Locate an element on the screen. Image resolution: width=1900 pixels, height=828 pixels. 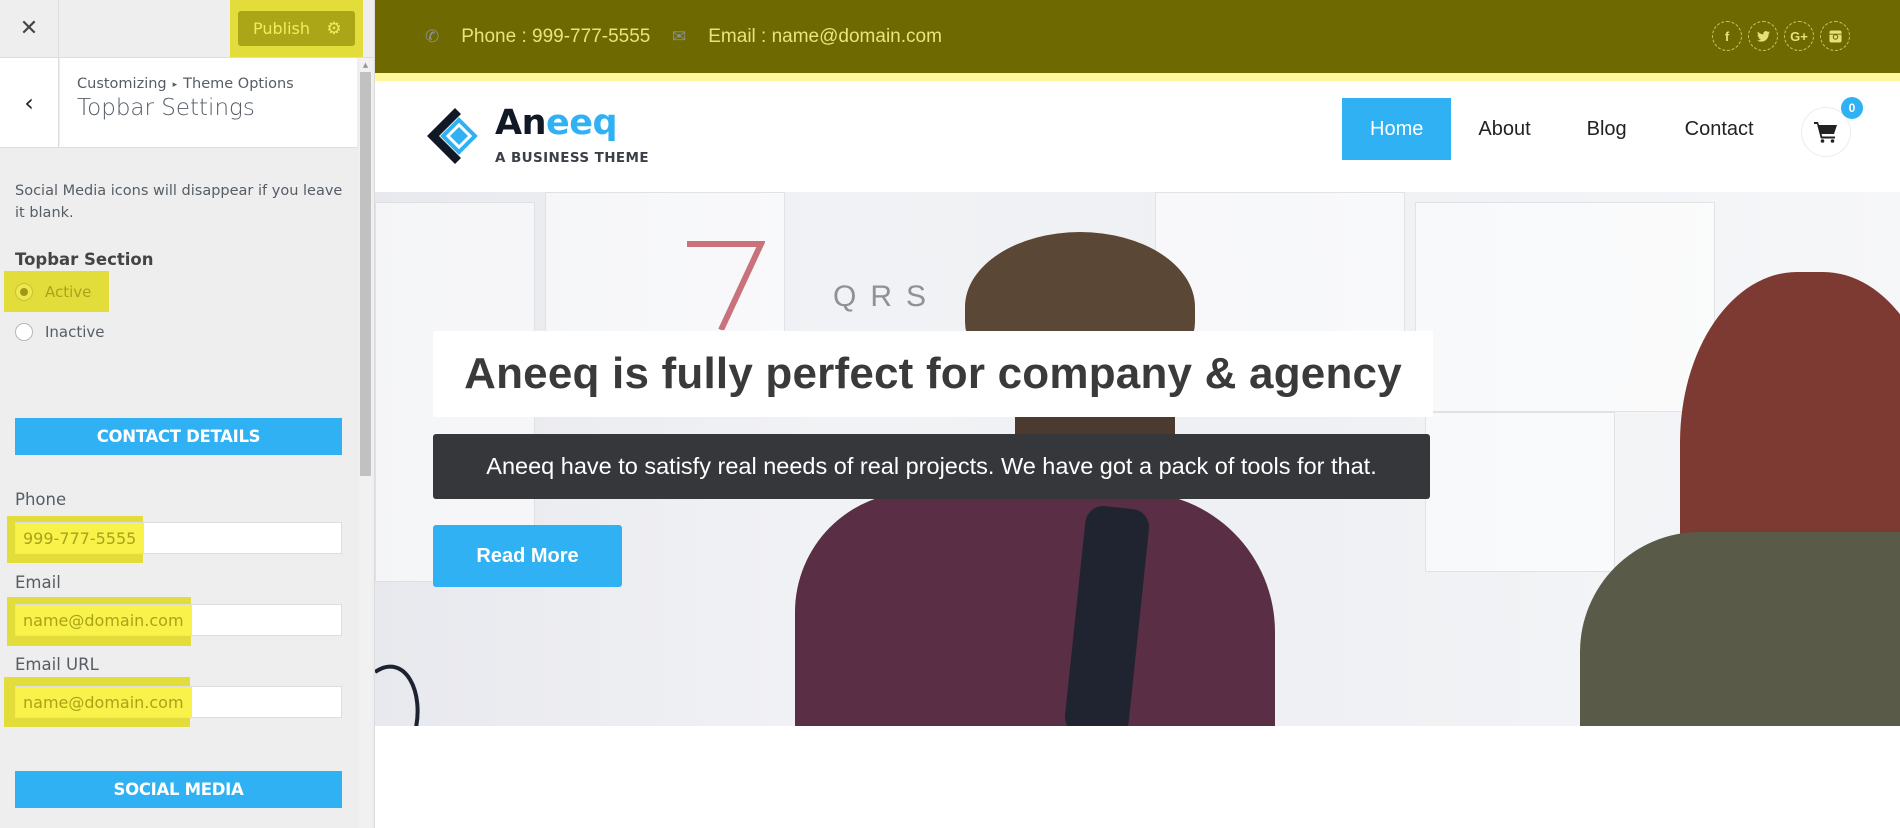
cart-icon is located at coordinates (1825, 132).